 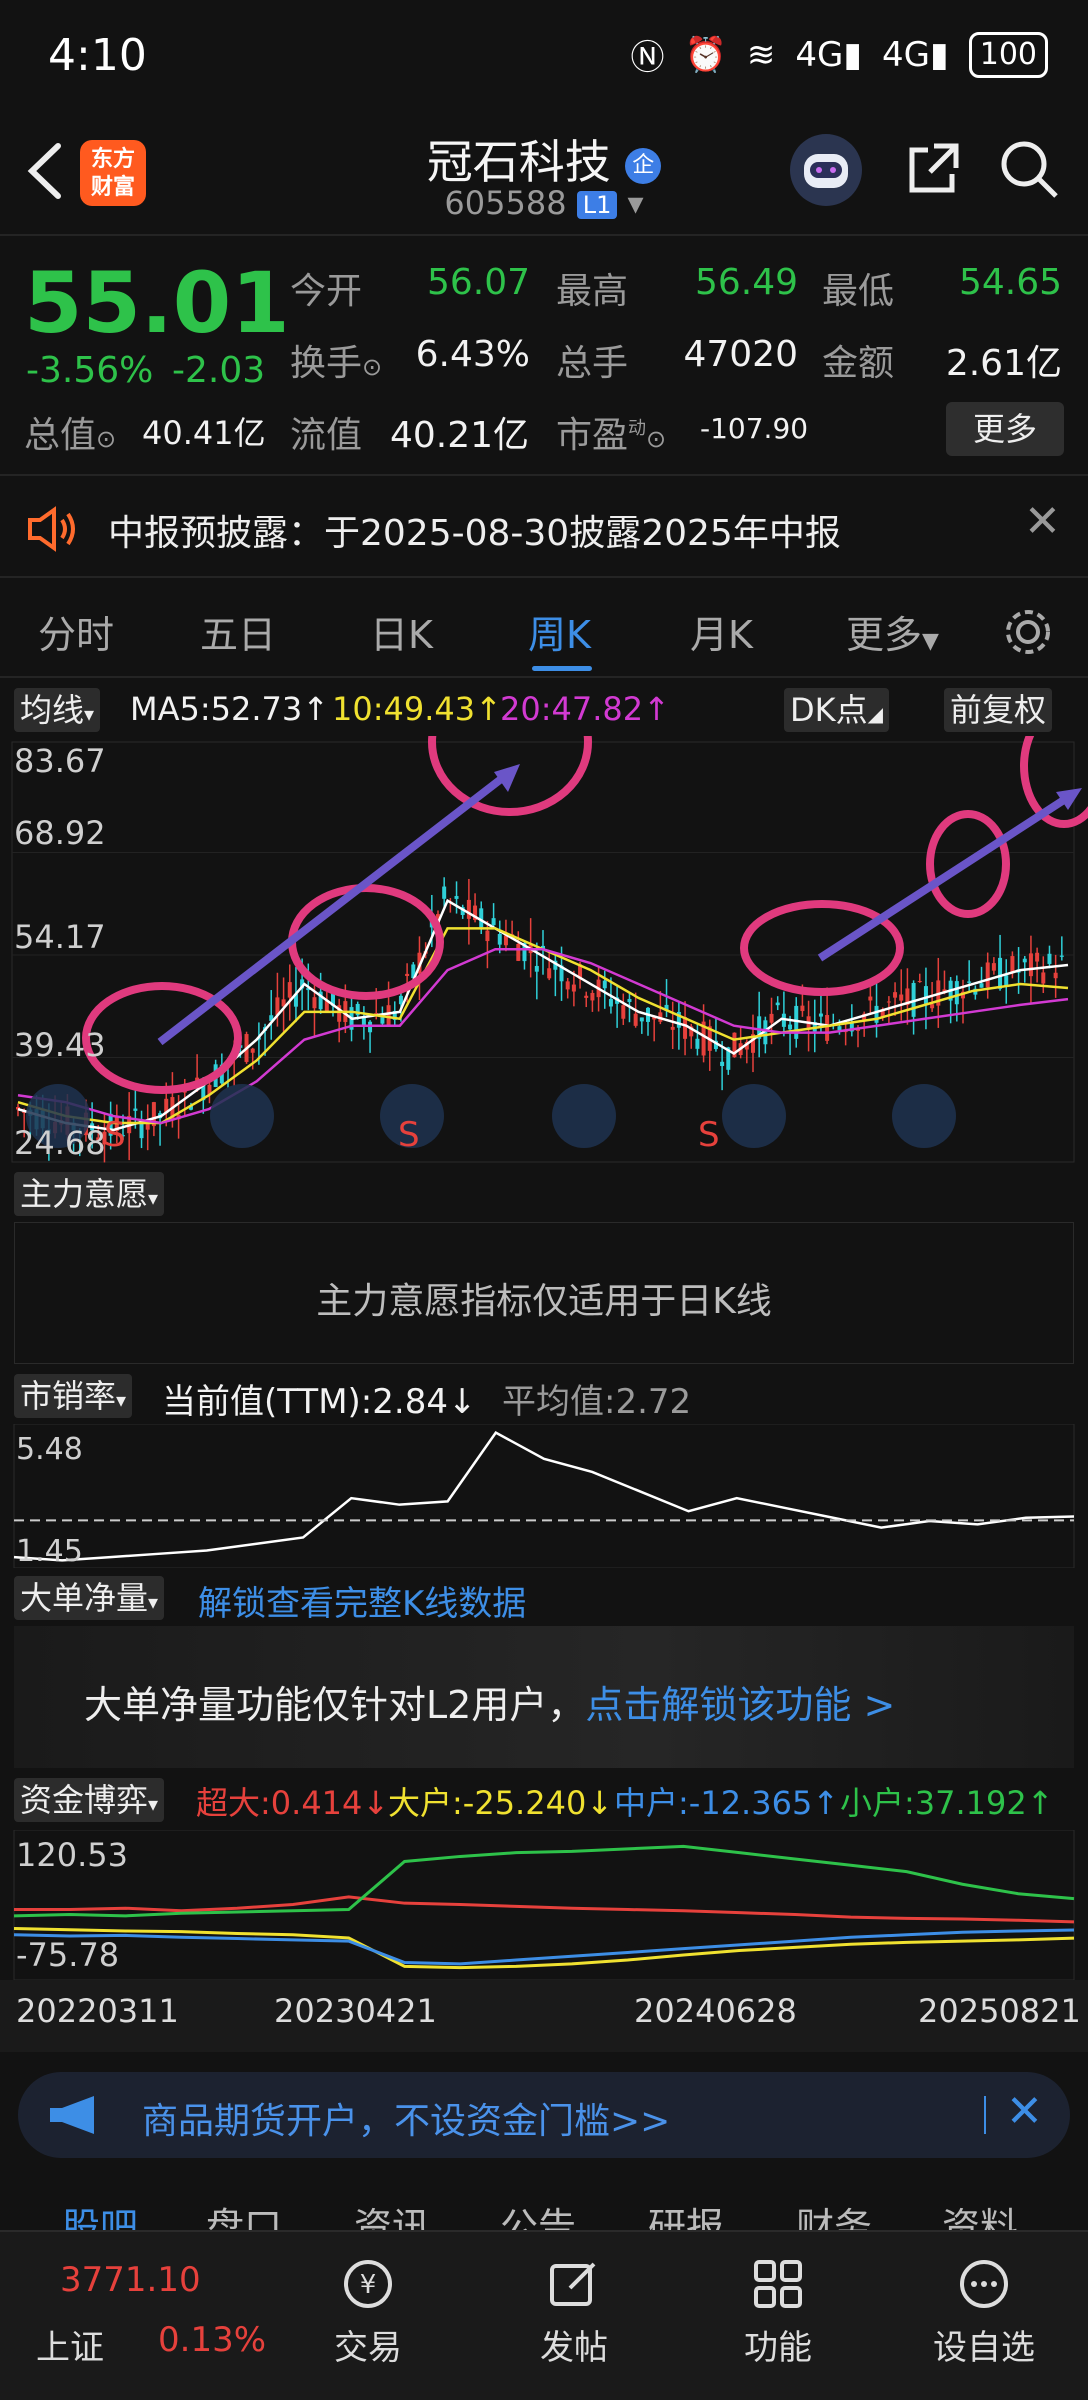 I want to click on unlock-feature-link: 点击解锁该功能 >, so click(x=740, y=1705).